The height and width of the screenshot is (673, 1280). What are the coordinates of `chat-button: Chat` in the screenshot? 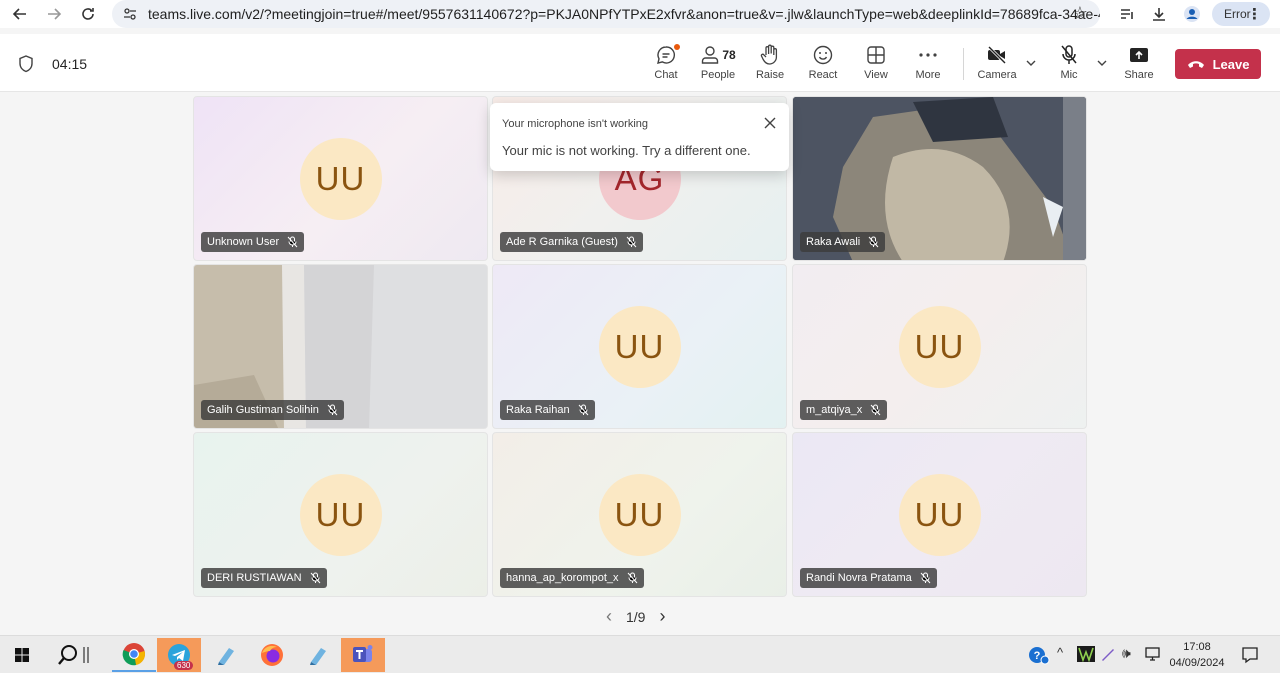 It's located at (666, 65).